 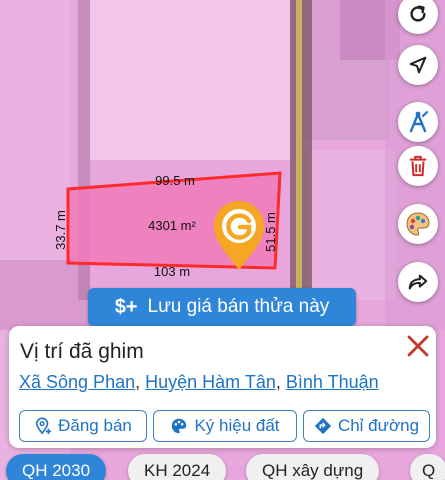 I want to click on close-icon, so click(x=418, y=346).